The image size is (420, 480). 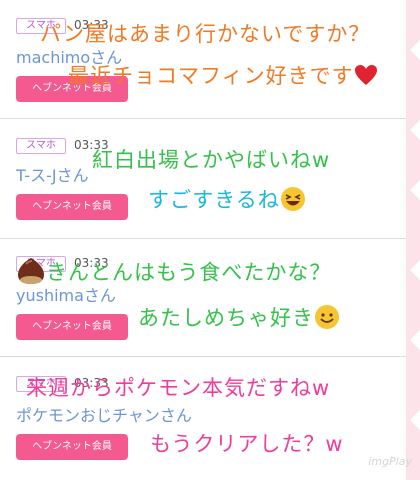 I want to click on username: ポケモンおじチャンさん, so click(x=104, y=414).